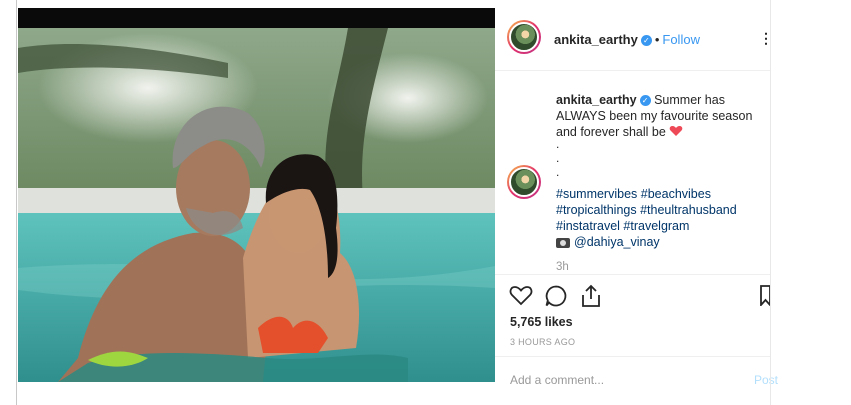 The height and width of the screenshot is (405, 851). Describe the element at coordinates (766, 380) in the screenshot. I see `post-comment-button: Post` at that location.